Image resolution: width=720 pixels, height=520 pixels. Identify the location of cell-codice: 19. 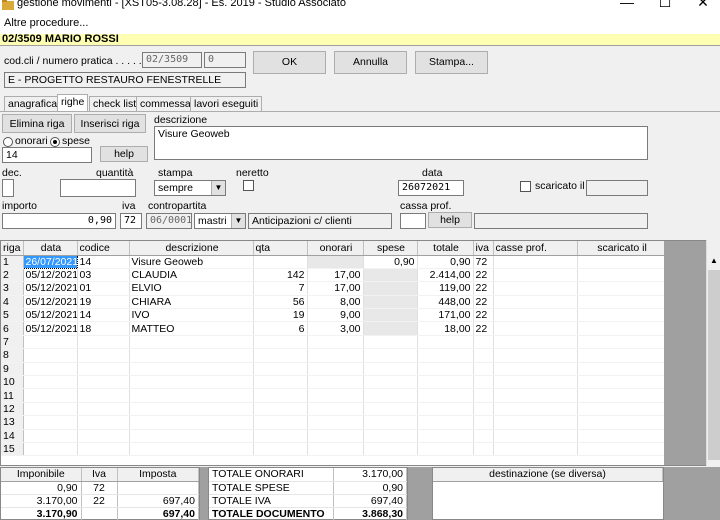
(103, 302).